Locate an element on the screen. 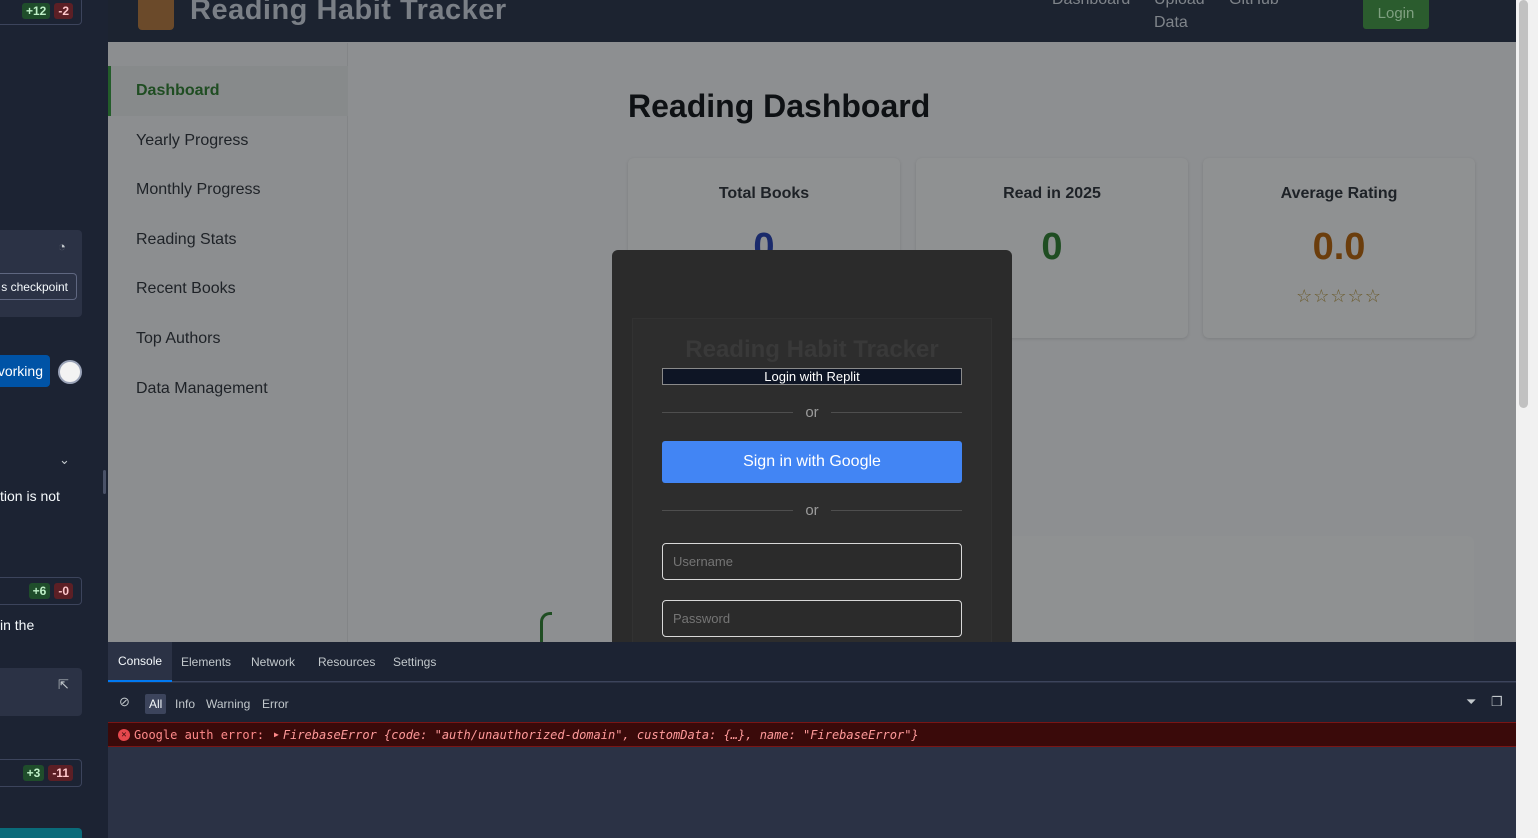 Image resolution: width=1538 pixels, height=838 pixels. error-prefix: Google auth error: is located at coordinates (199, 734).